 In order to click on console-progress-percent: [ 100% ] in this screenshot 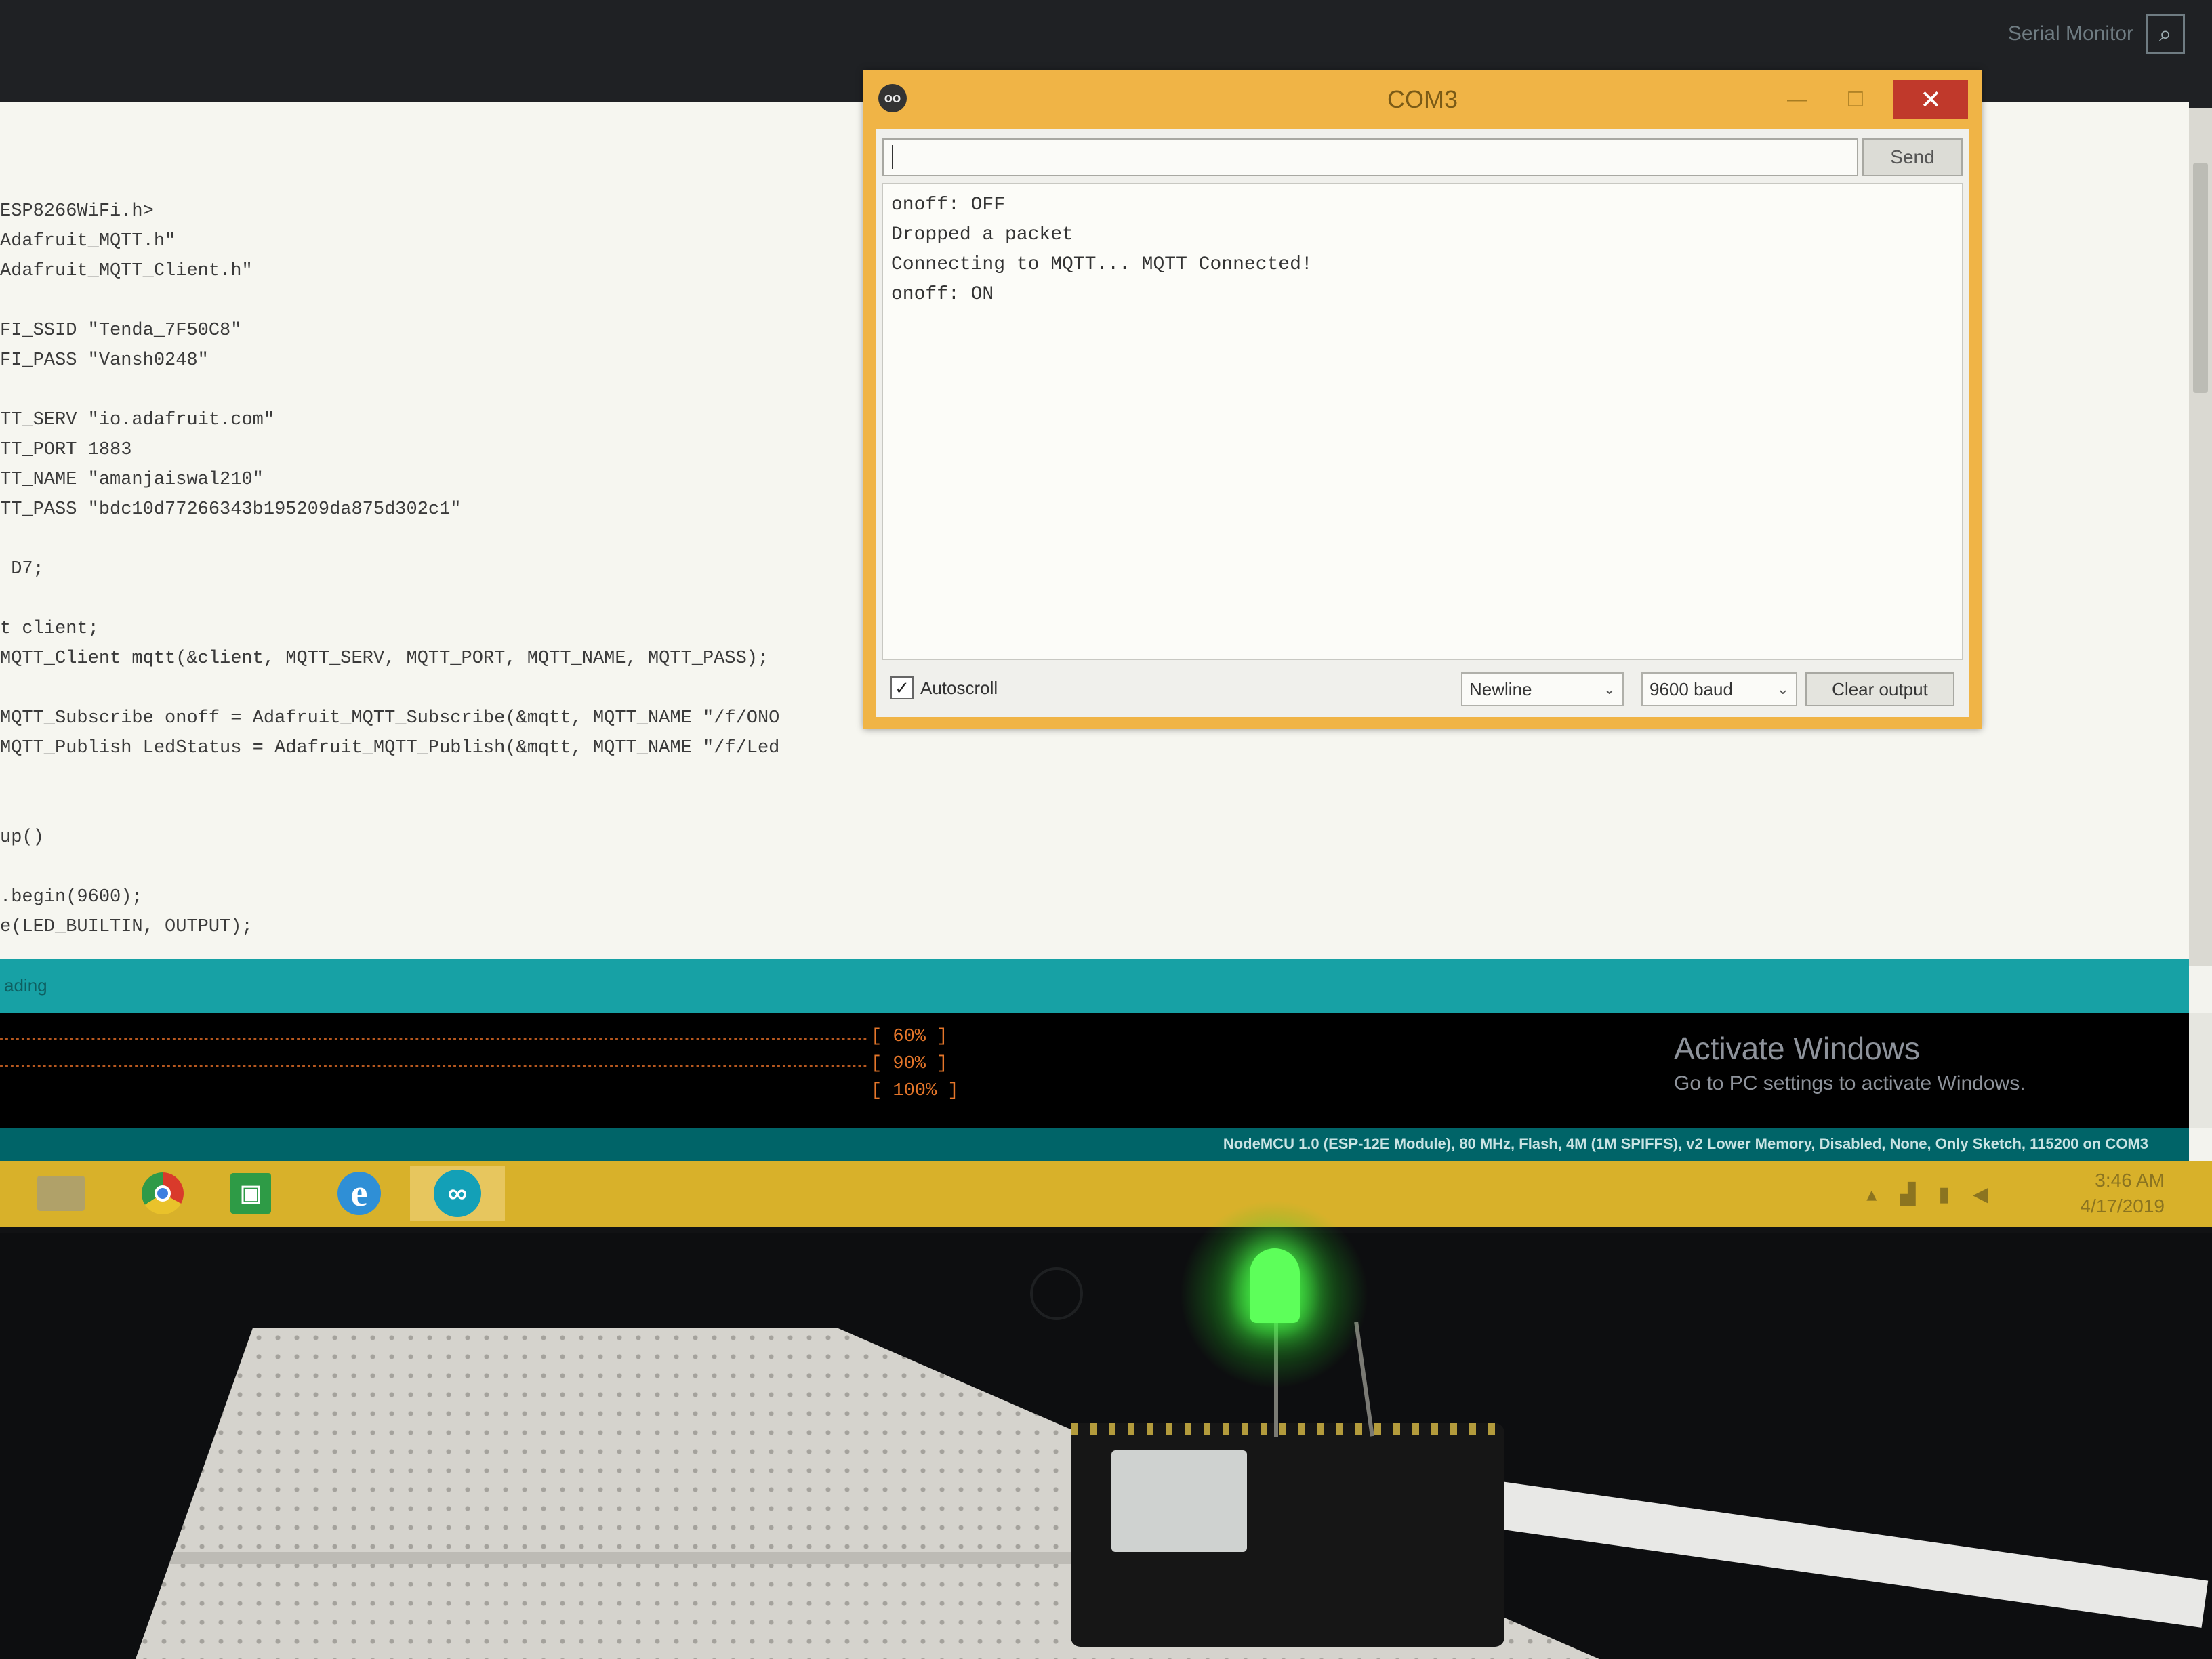, I will do `click(915, 1091)`.